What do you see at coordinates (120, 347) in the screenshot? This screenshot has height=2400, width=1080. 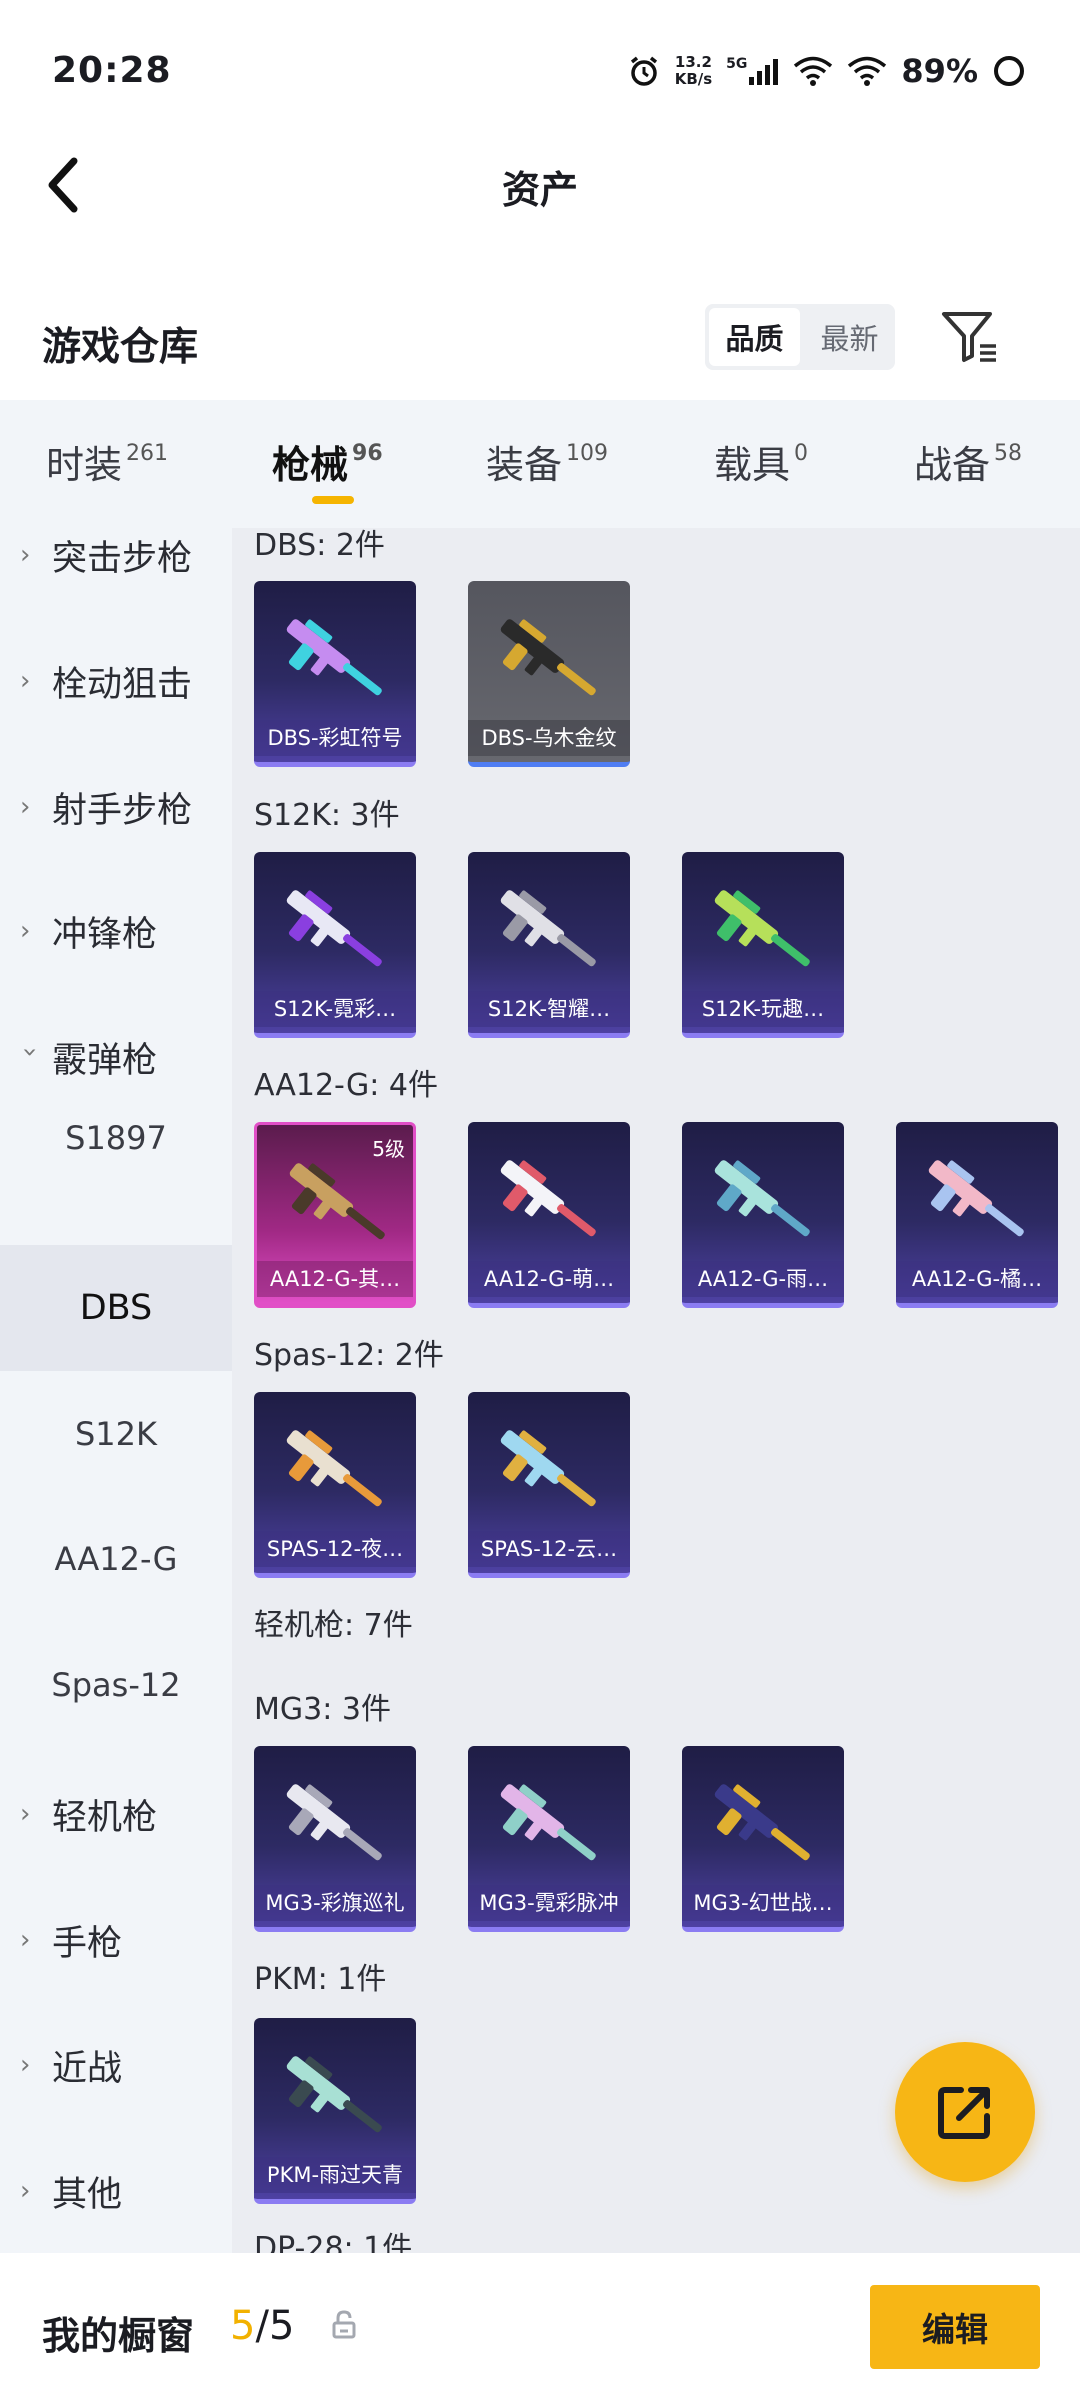 I see `warehouse-title: 游戏仓库` at bounding box center [120, 347].